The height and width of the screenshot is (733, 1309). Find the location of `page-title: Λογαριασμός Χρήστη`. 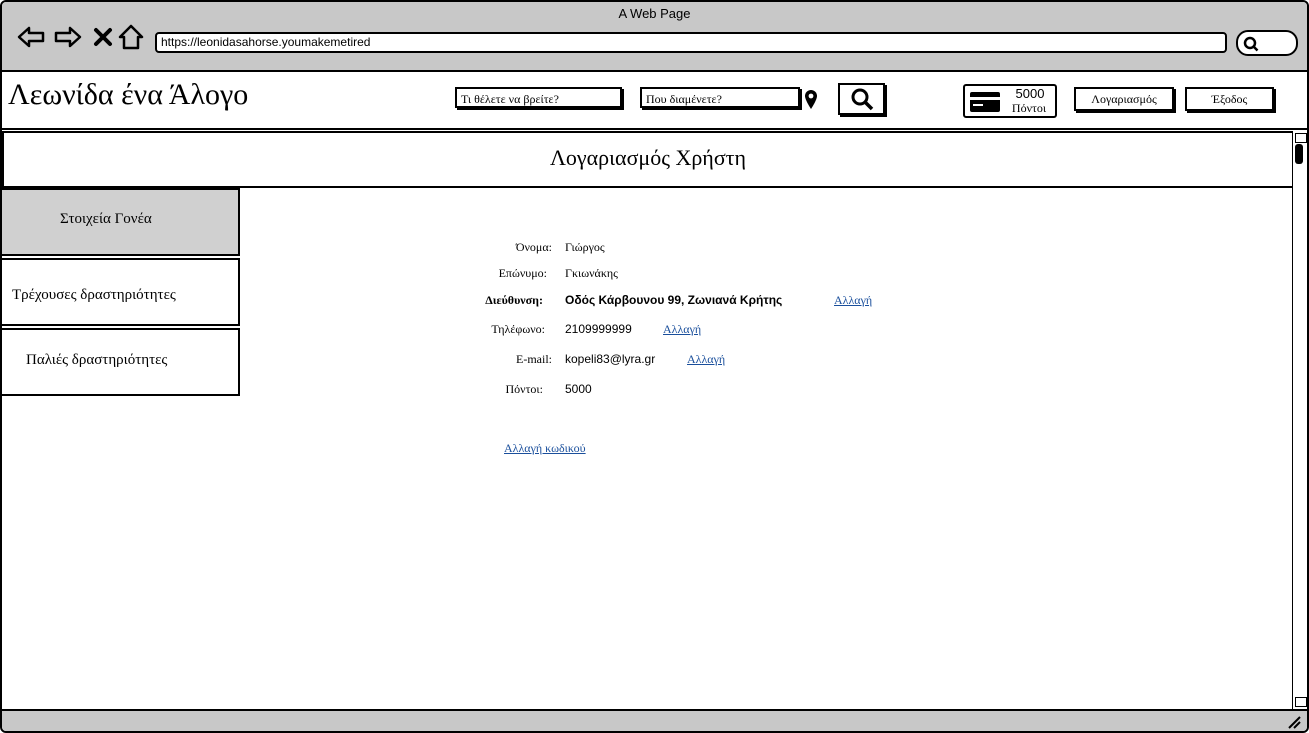

page-title: Λογαριασμός Χρήστη is located at coordinates (648, 157).